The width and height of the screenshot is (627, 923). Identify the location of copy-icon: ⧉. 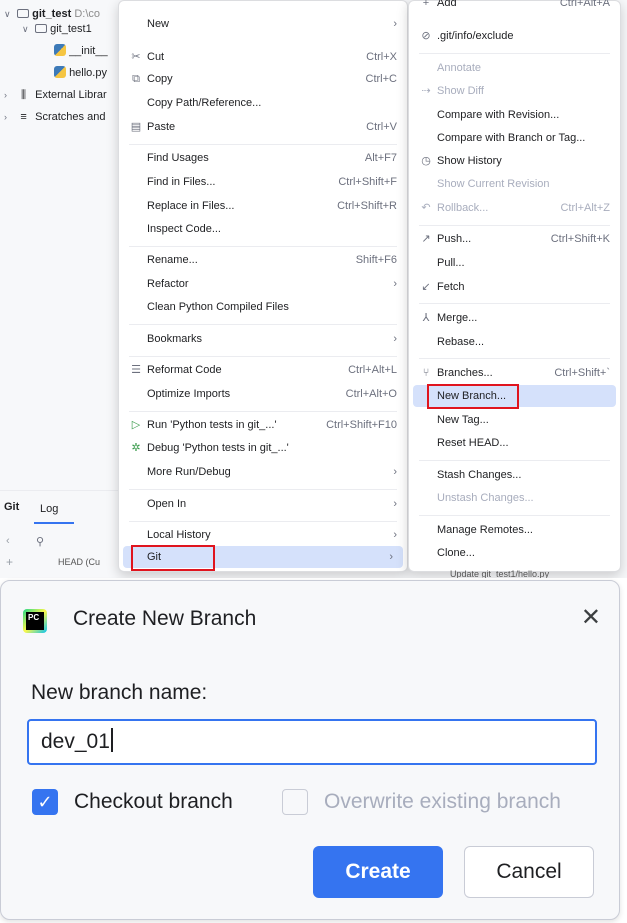
(136, 79).